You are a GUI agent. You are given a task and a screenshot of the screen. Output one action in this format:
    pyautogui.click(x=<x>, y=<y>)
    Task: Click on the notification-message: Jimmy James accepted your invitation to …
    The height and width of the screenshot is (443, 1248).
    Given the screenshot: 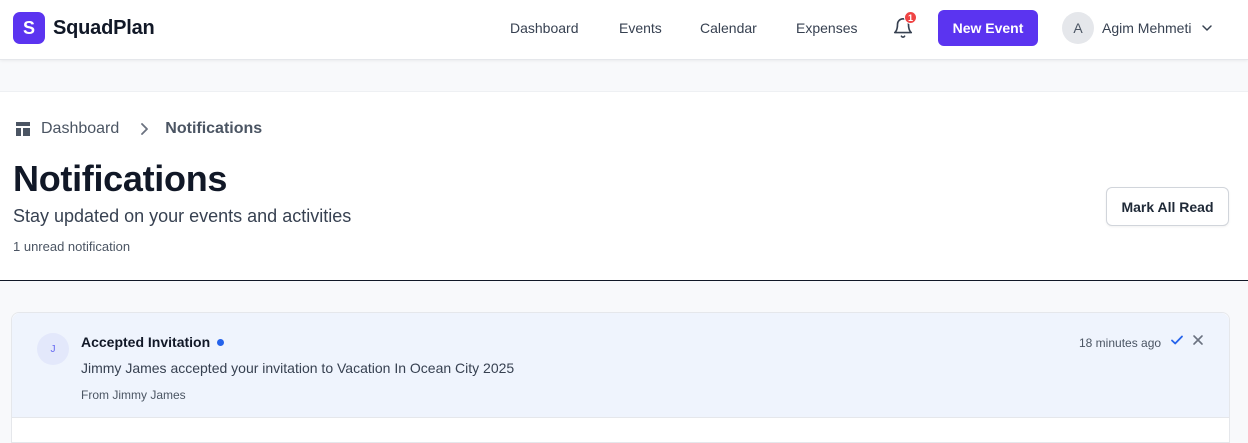 What is the action you would take?
    pyautogui.click(x=298, y=368)
    